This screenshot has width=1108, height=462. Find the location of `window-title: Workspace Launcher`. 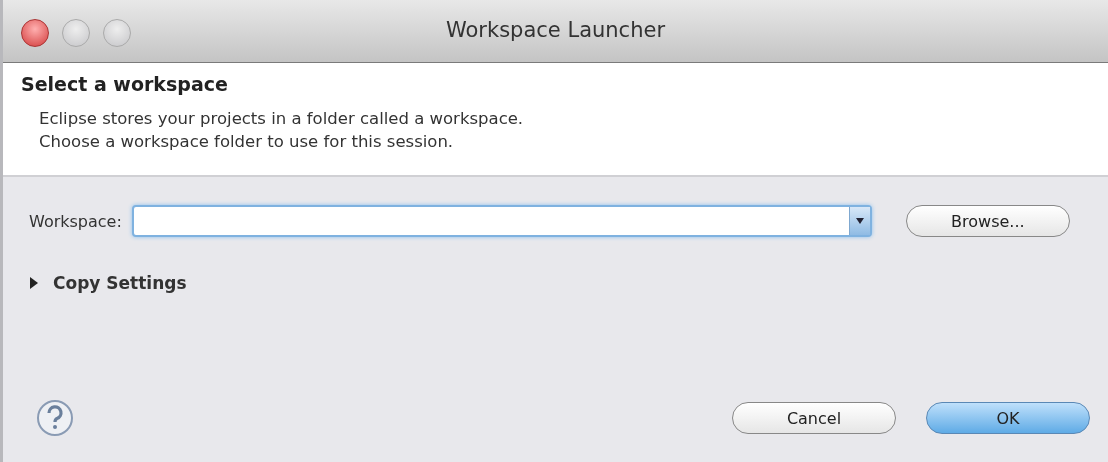

window-title: Workspace Launcher is located at coordinates (555, 30).